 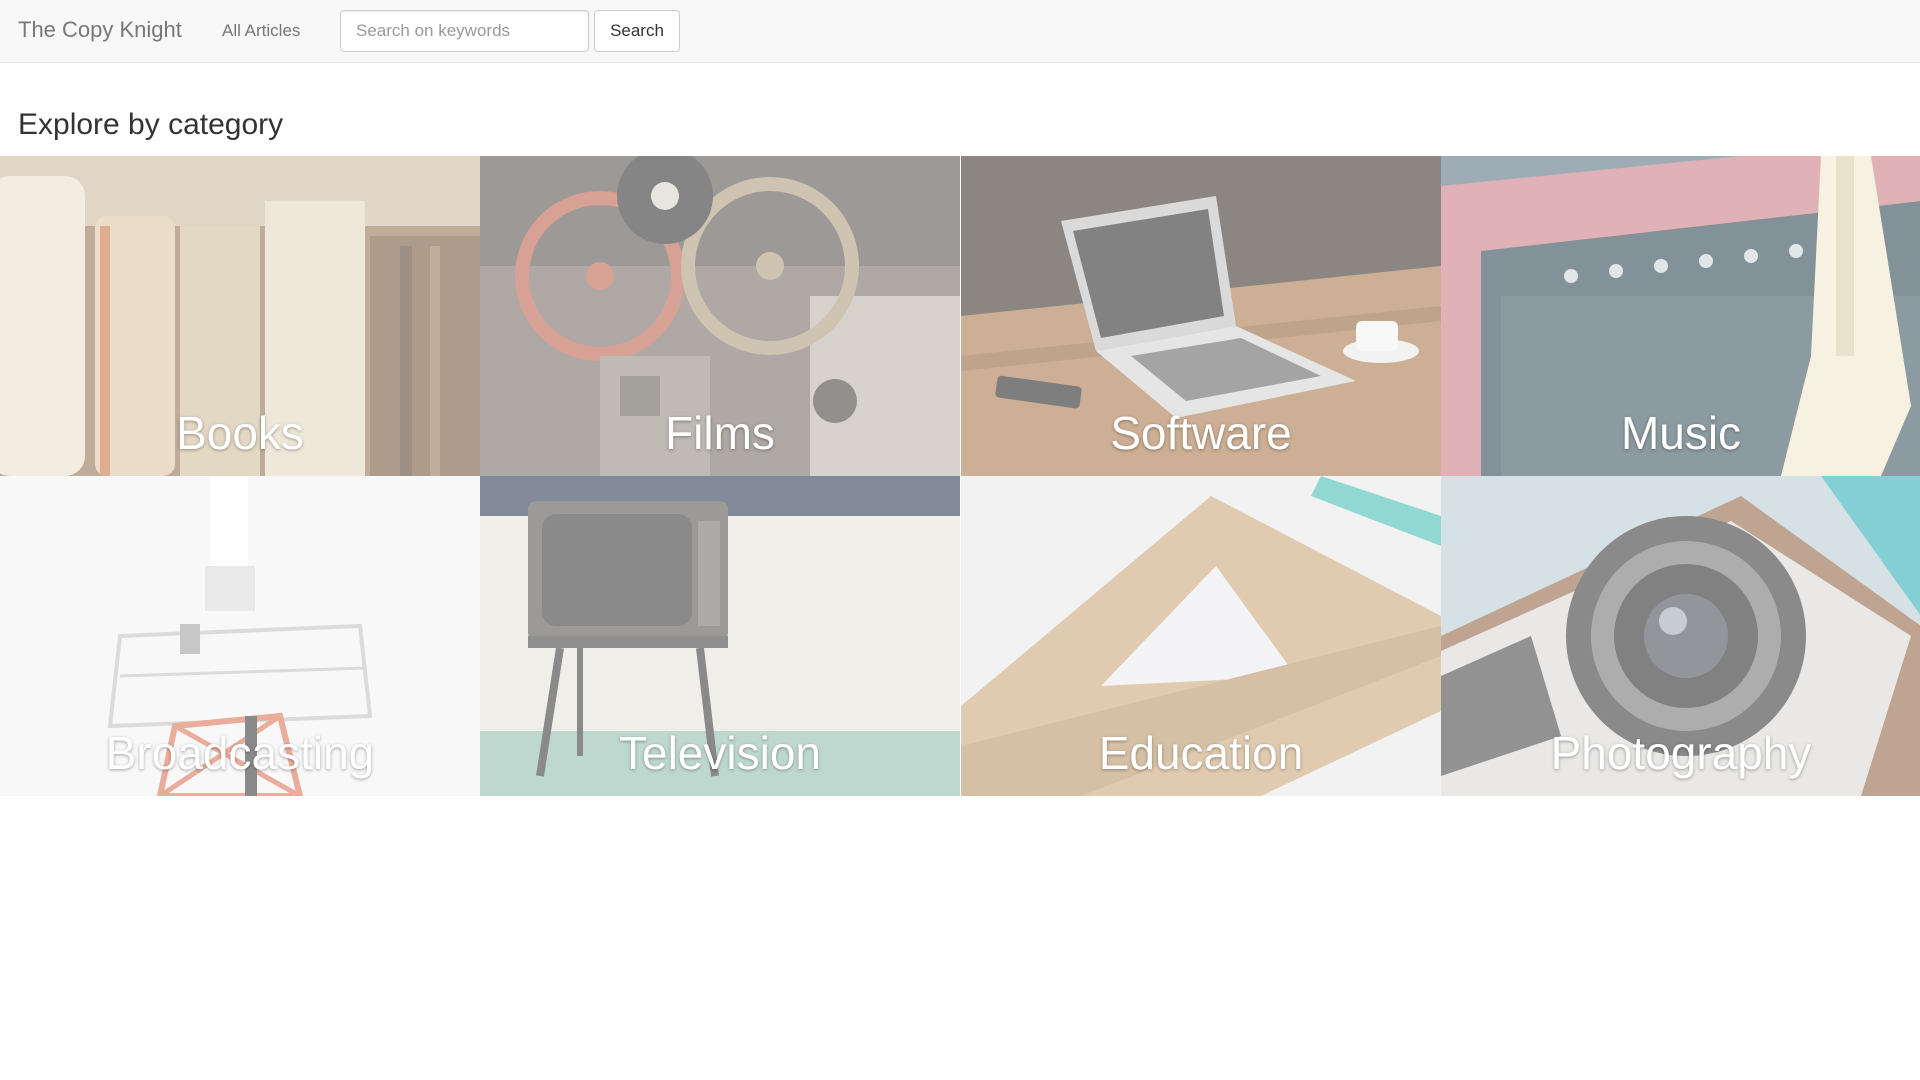 I want to click on brand-link: The Copy Knight, so click(x=100, y=30).